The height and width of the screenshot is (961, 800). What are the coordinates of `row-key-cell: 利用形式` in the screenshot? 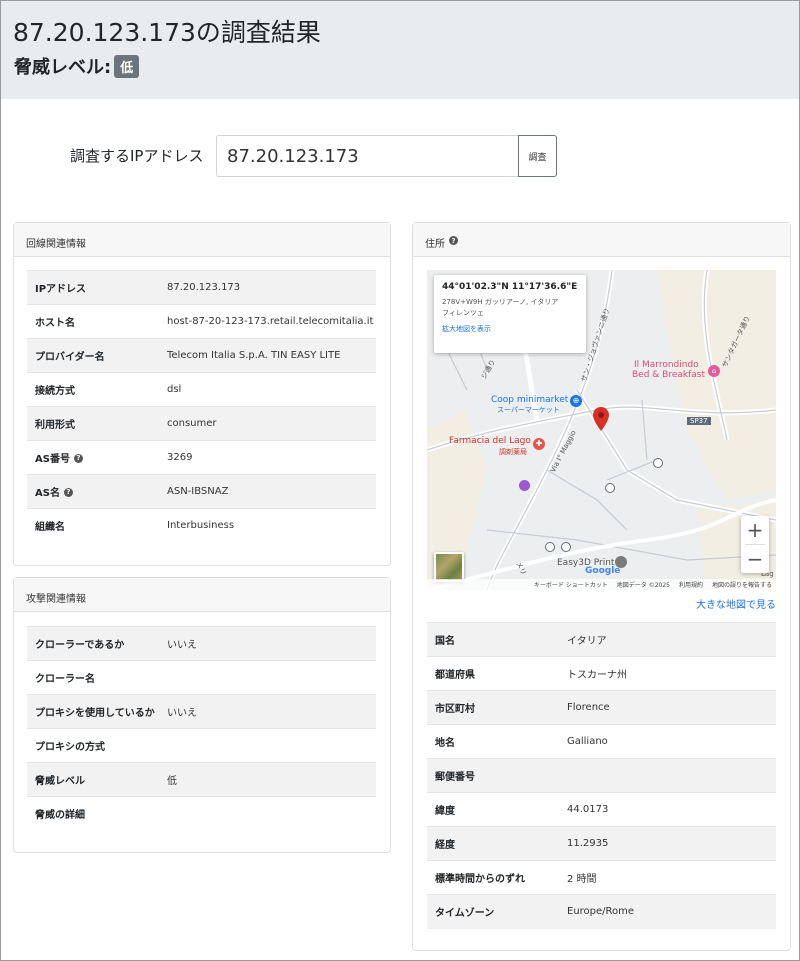 It's located at (97, 423).